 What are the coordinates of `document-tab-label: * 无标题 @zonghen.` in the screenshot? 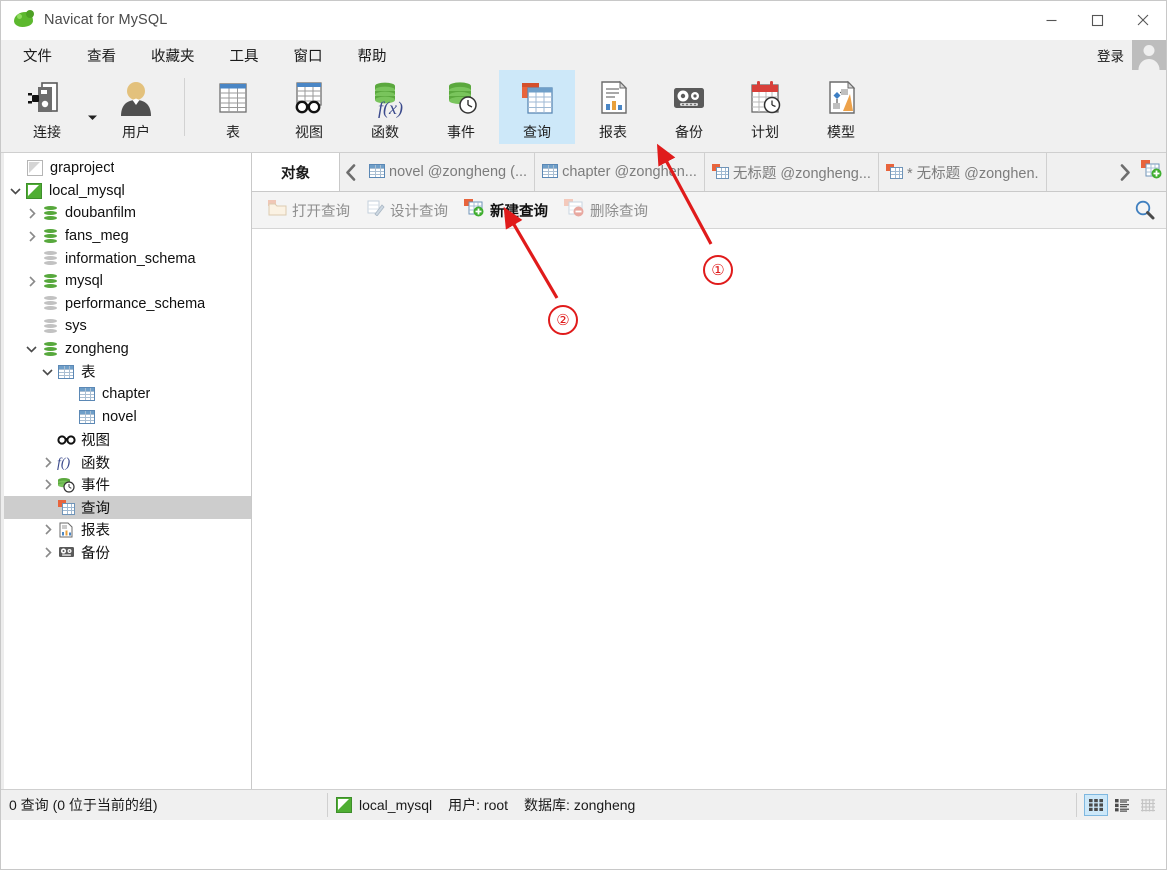 It's located at (972, 173).